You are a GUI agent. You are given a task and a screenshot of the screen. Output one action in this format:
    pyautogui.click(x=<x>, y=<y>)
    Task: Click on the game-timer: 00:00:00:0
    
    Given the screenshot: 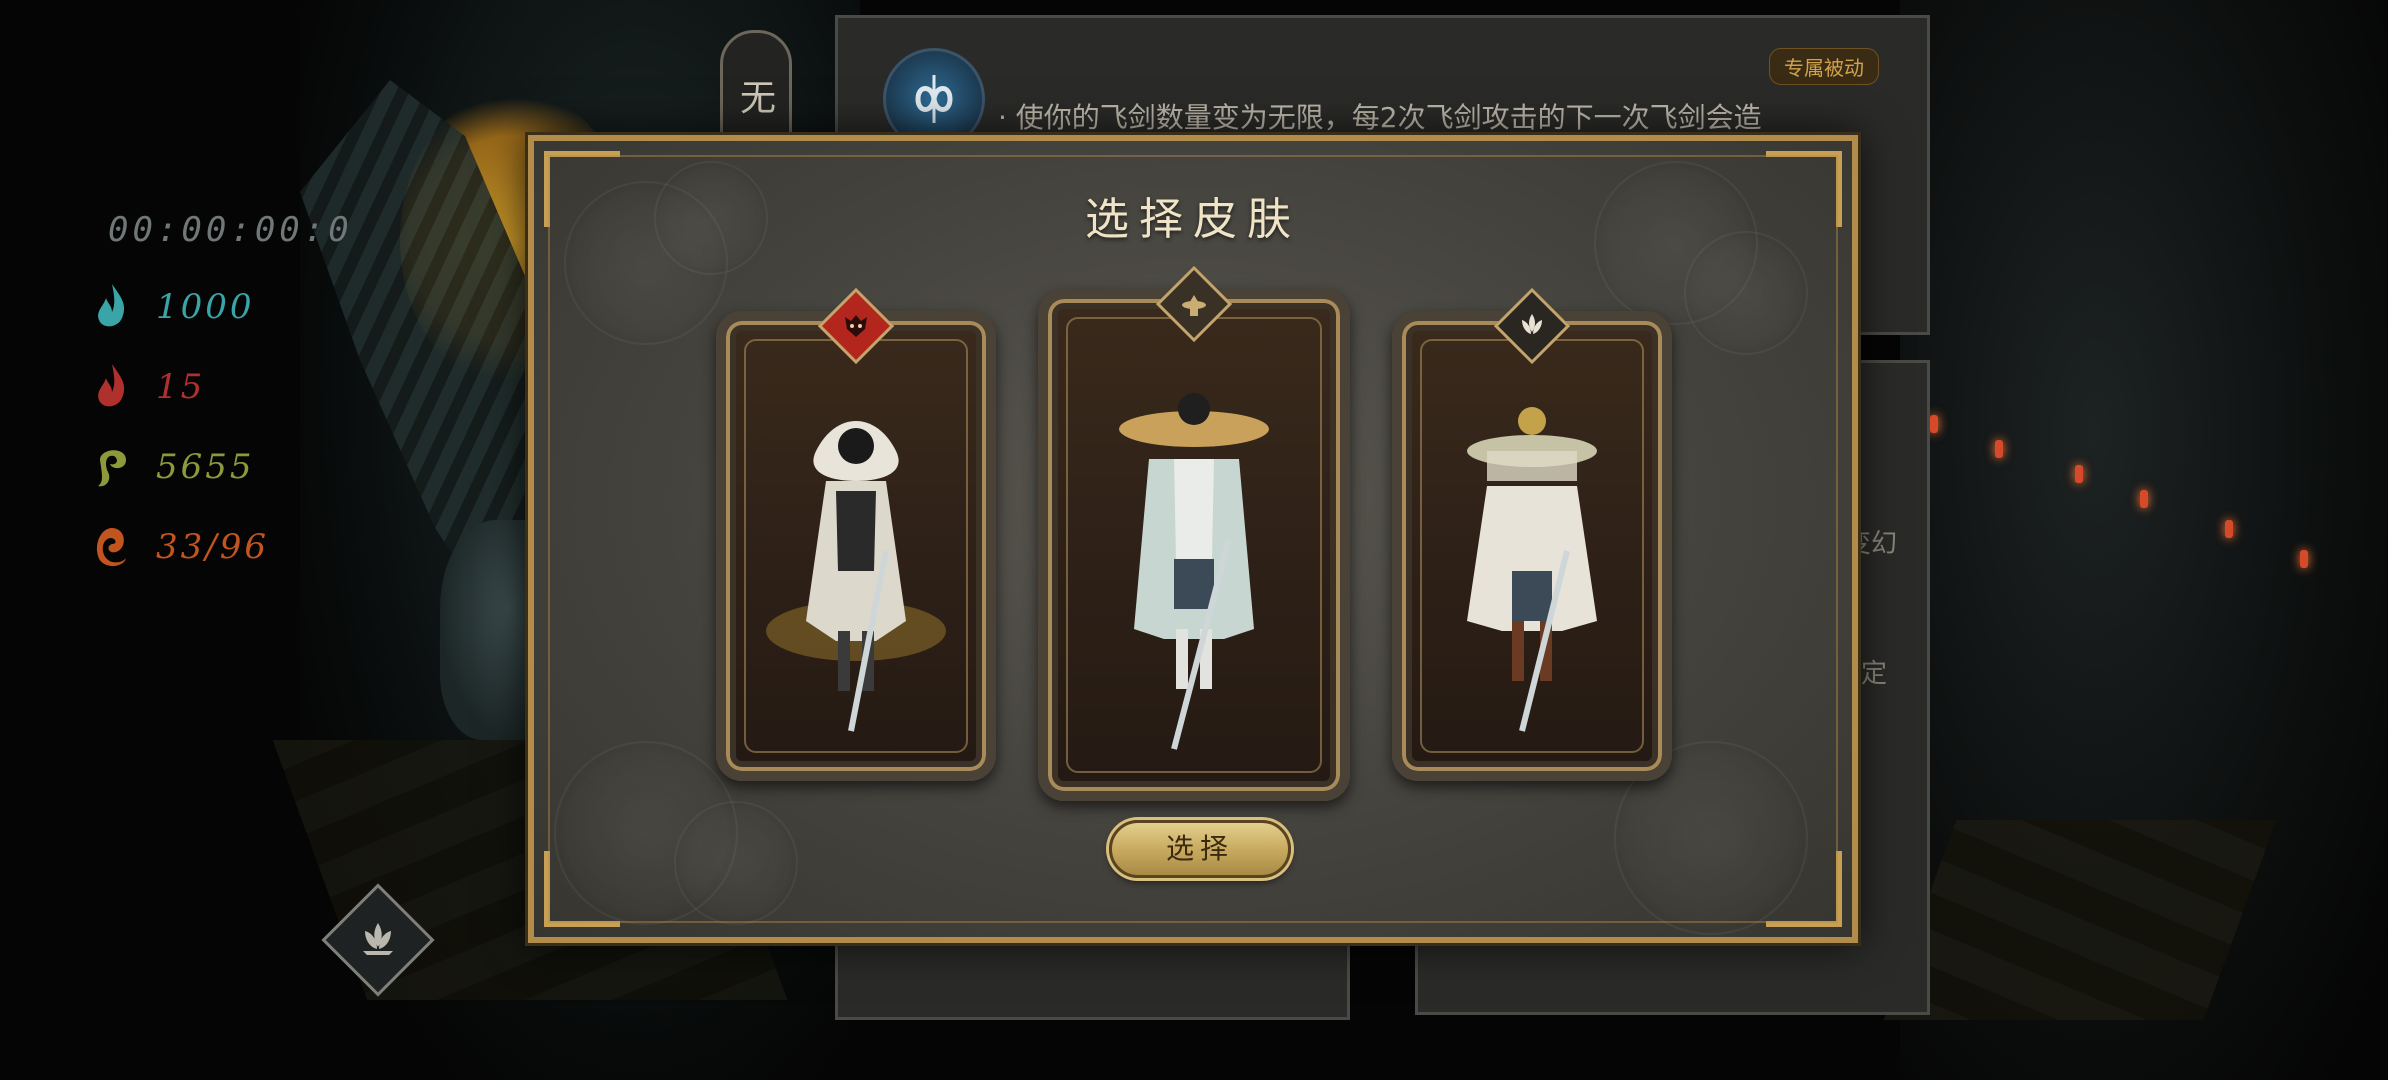 What is the action you would take?
    pyautogui.click(x=230, y=230)
    